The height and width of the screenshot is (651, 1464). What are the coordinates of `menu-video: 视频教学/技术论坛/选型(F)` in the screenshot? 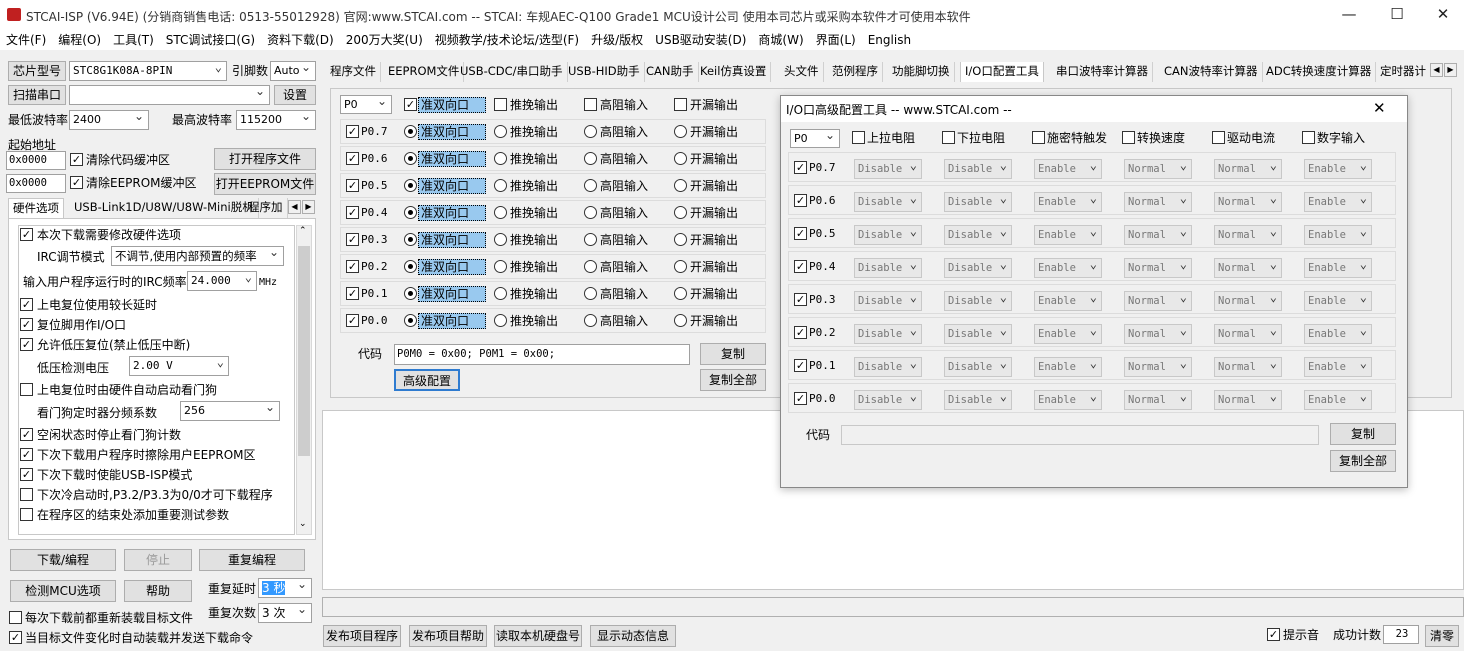 It's located at (507, 40).